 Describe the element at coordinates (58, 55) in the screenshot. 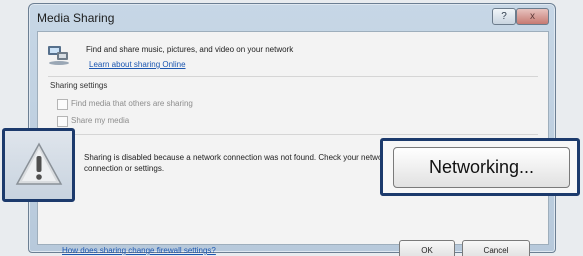

I see `media-sharing-icon` at that location.